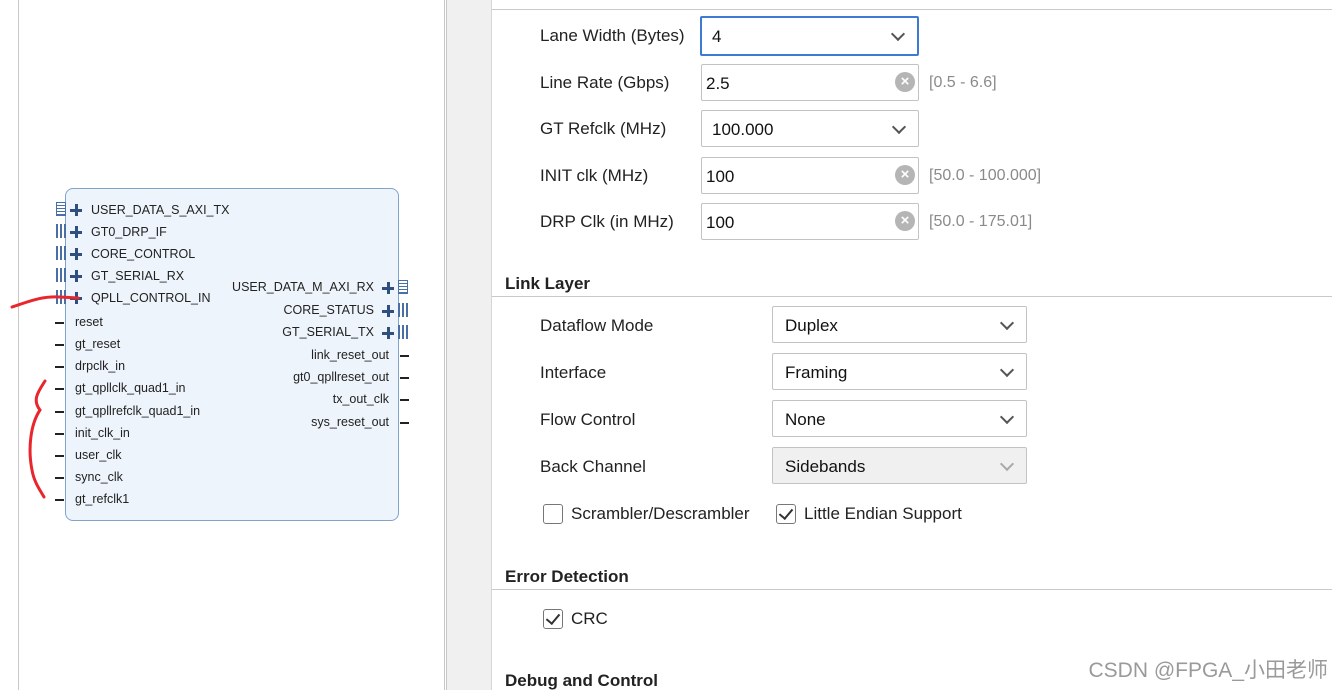  What do you see at coordinates (350, 355) in the screenshot?
I see `right-port-label: link_reset_out` at bounding box center [350, 355].